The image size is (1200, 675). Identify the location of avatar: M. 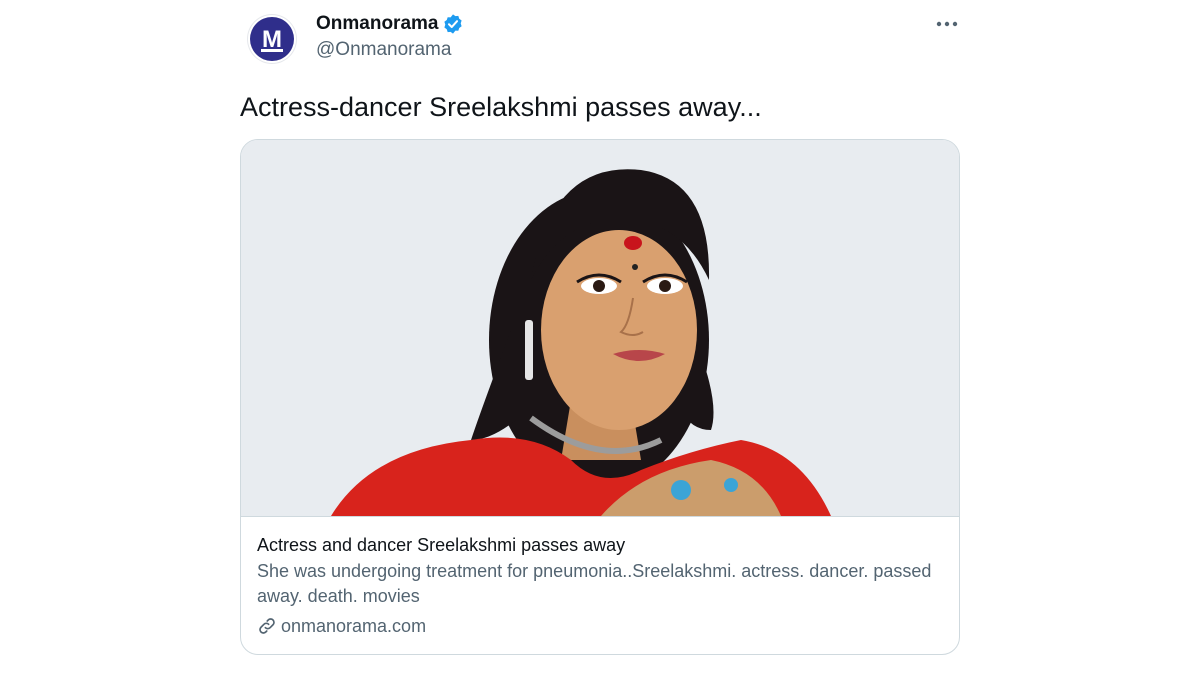
(272, 39).